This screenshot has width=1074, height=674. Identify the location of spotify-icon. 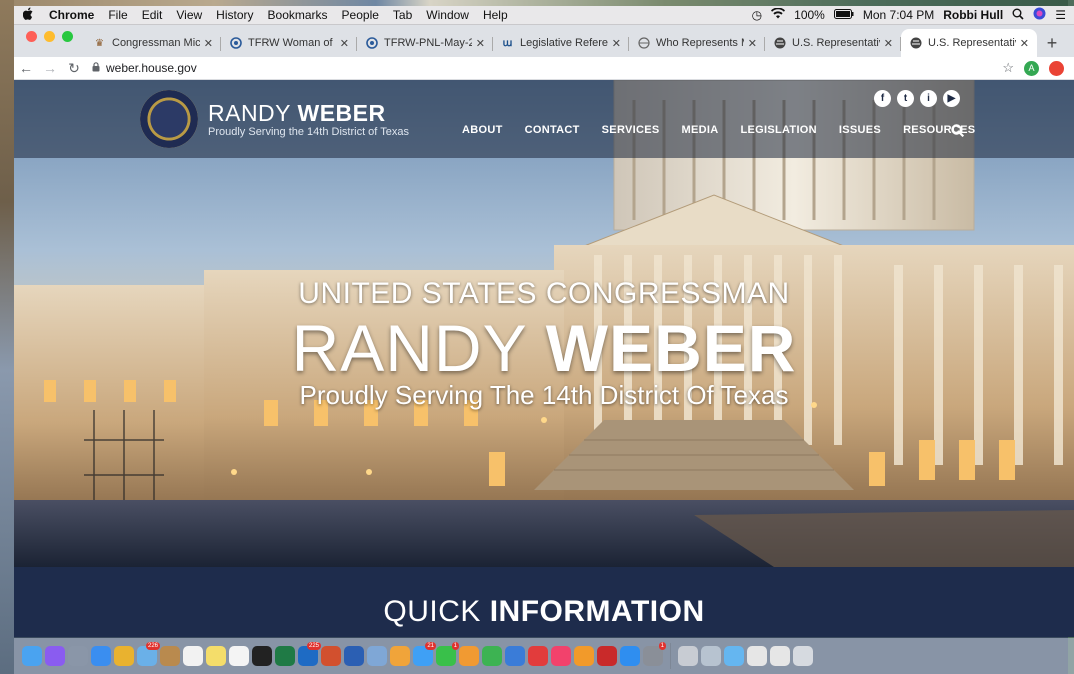
(262, 656).